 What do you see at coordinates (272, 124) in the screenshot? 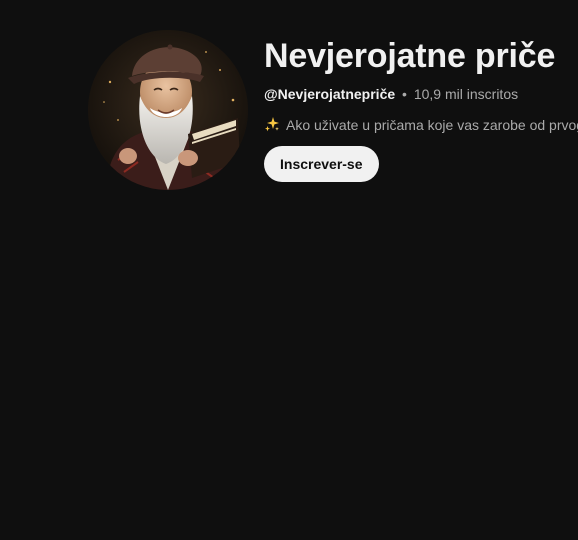
I see `sparkles-icon` at bounding box center [272, 124].